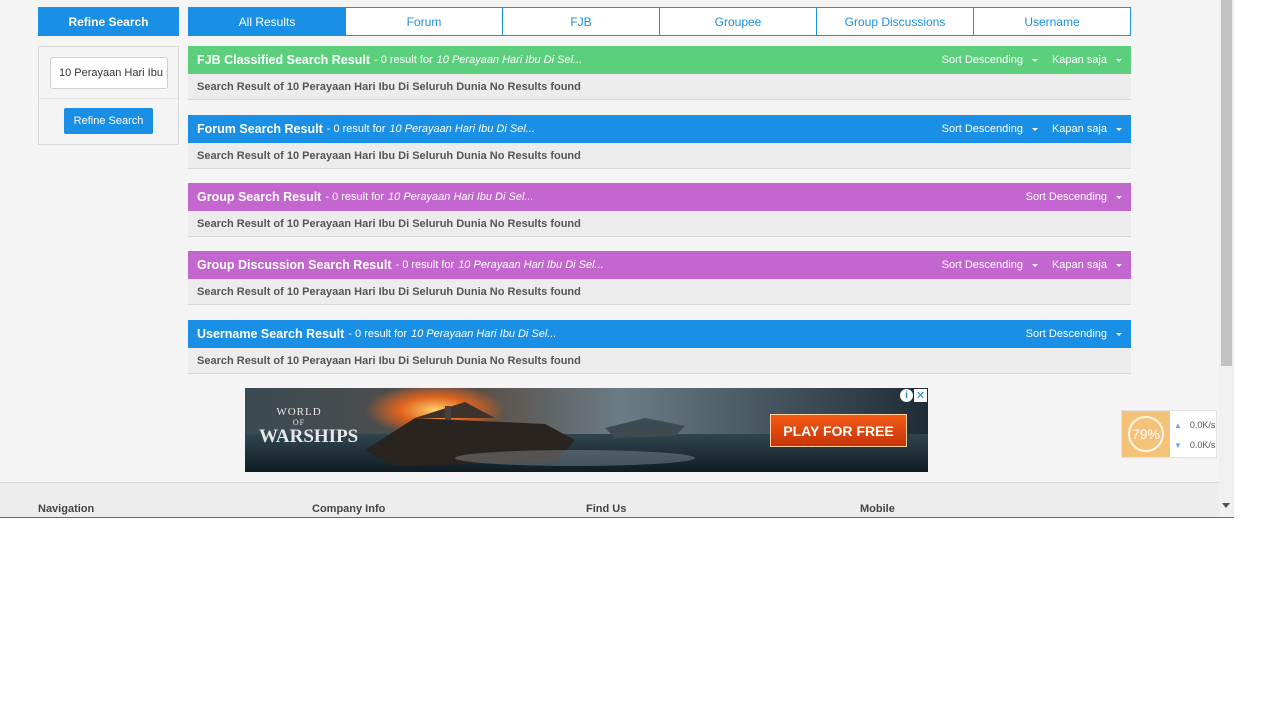 This screenshot has height=720, width=1280. I want to click on arrow-up-icon: ▲, so click(1178, 425).